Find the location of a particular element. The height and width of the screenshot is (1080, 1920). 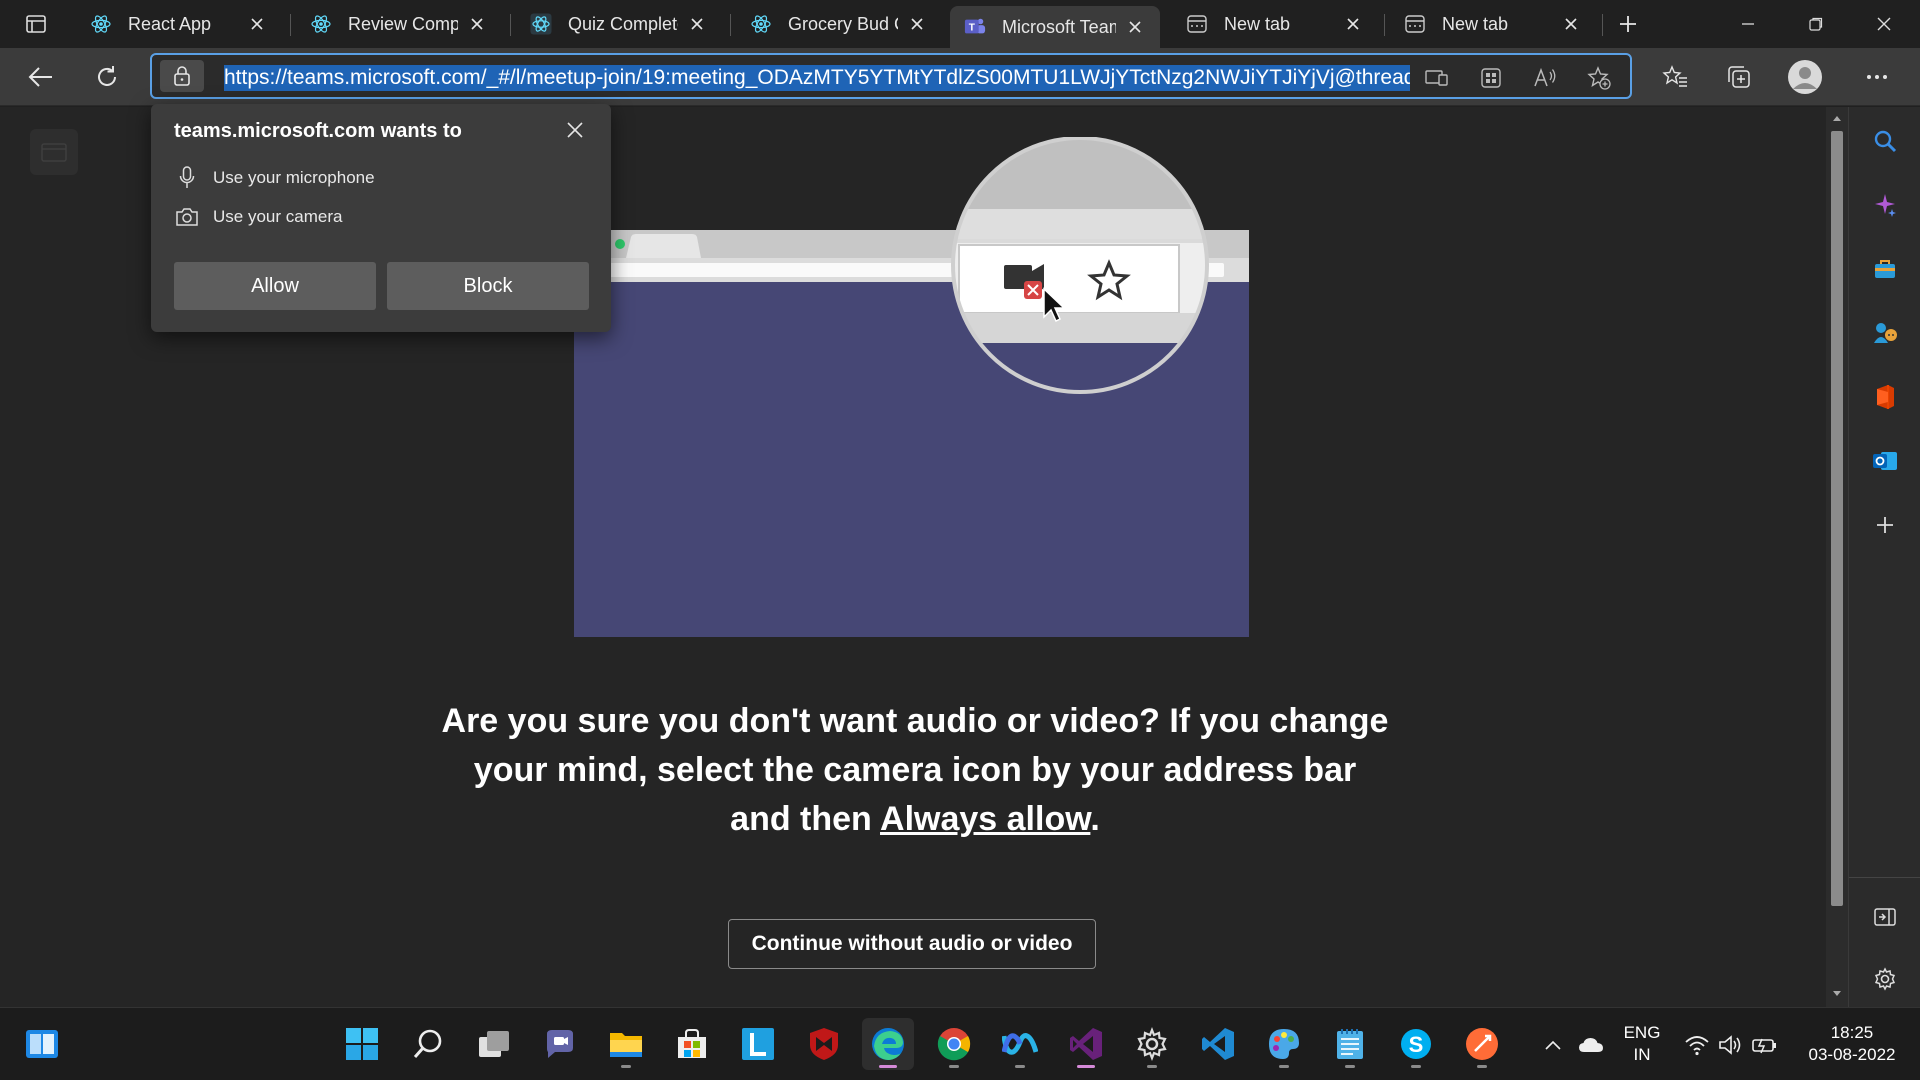

restore-button is located at coordinates (1816, 24).